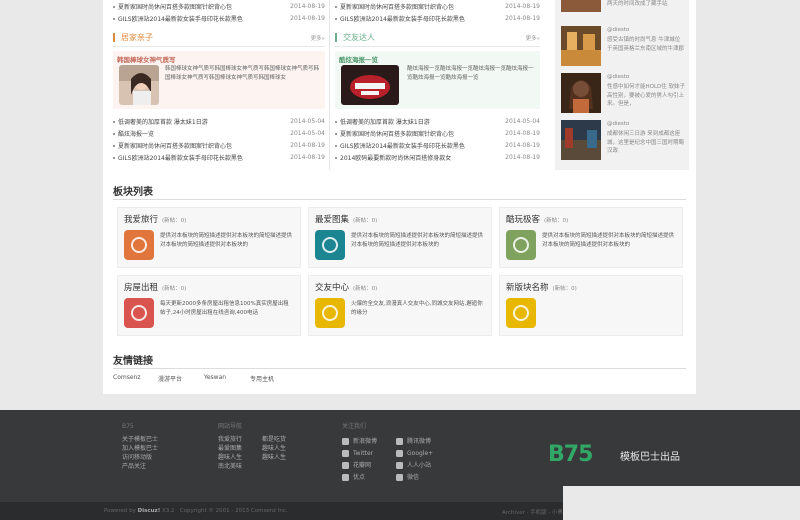  What do you see at coordinates (527, 288) in the screenshot?
I see `board-name: 新版块名称` at bounding box center [527, 288].